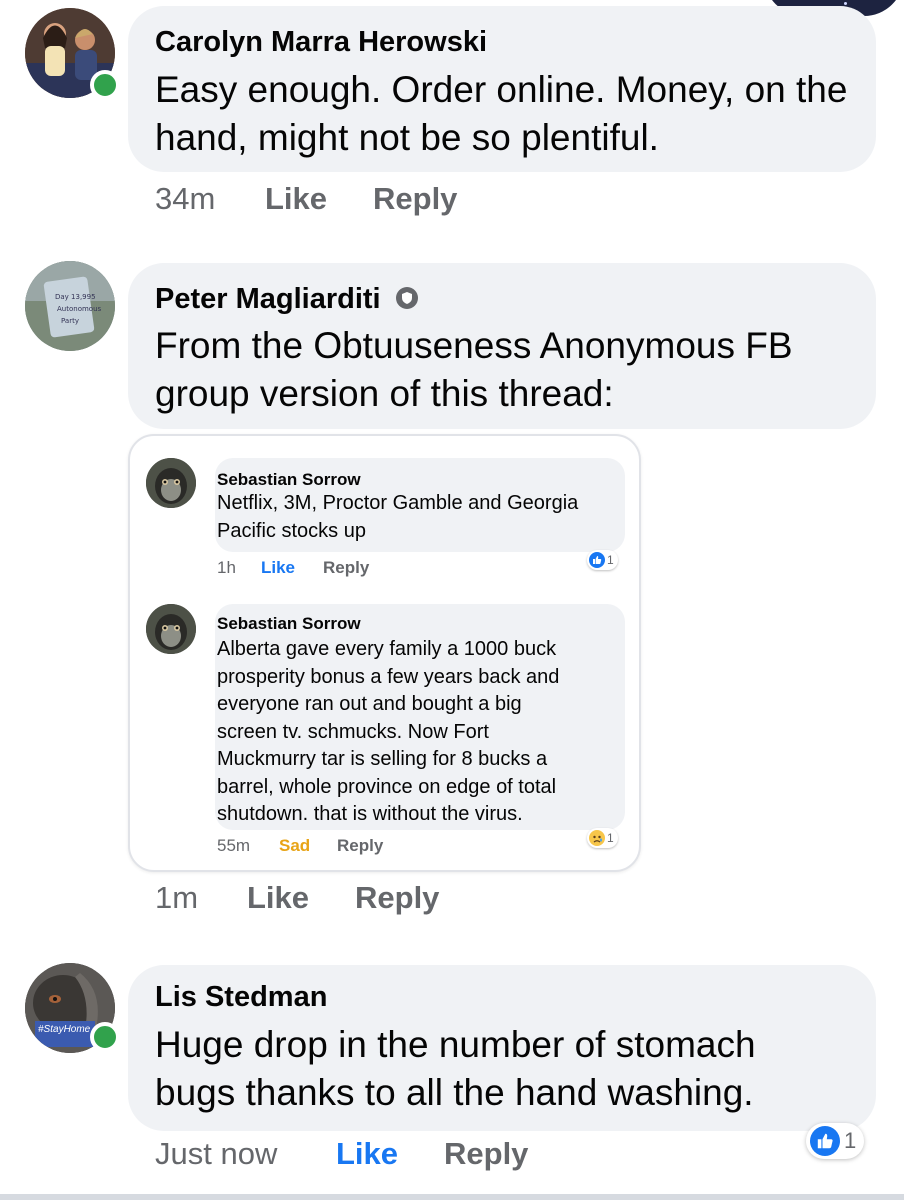 The width and height of the screenshot is (904, 1200). What do you see at coordinates (369, 704) in the screenshot?
I see `embedded-text-line: everyone ran out and bought a big` at bounding box center [369, 704].